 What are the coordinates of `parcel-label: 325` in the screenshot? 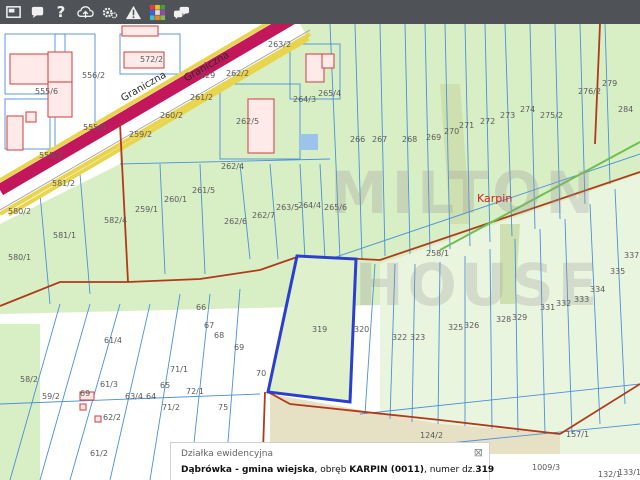 It's located at (456, 327).